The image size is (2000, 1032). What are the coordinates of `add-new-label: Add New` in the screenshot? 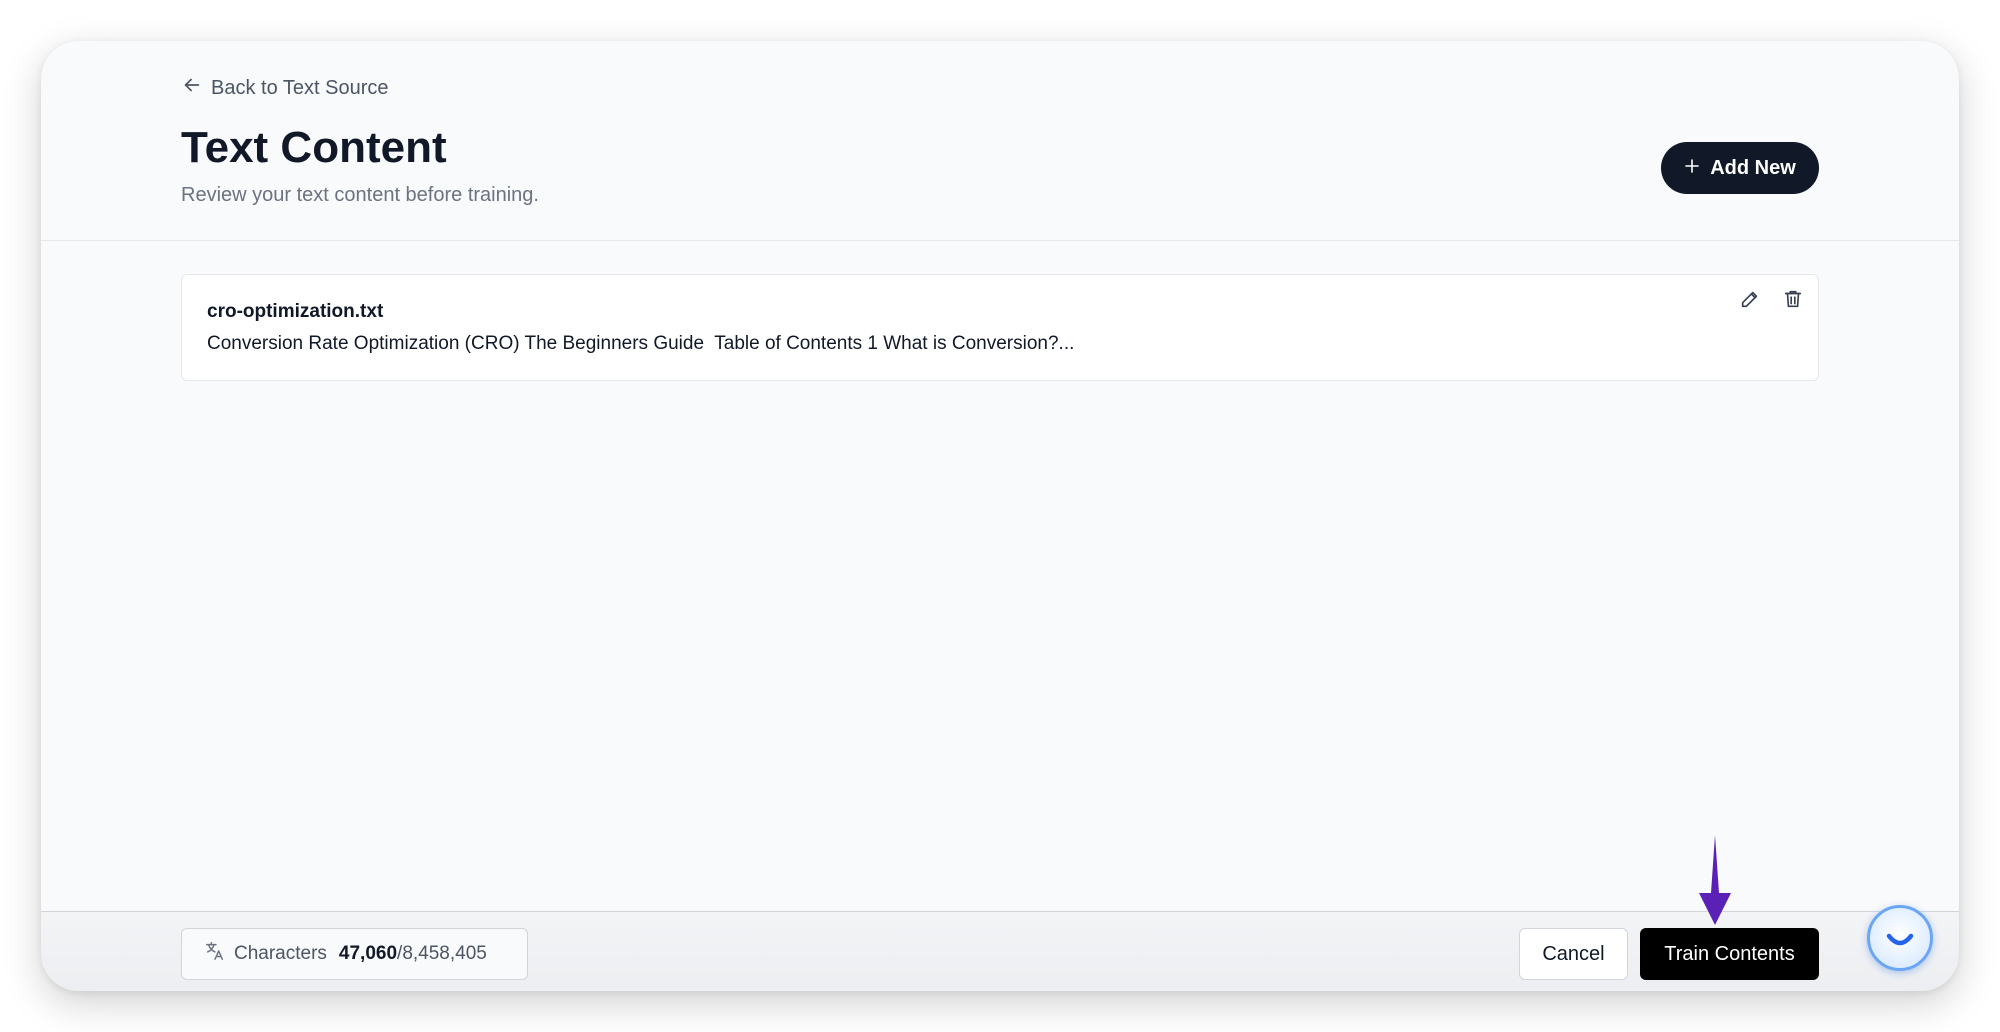 It's located at (1753, 167).